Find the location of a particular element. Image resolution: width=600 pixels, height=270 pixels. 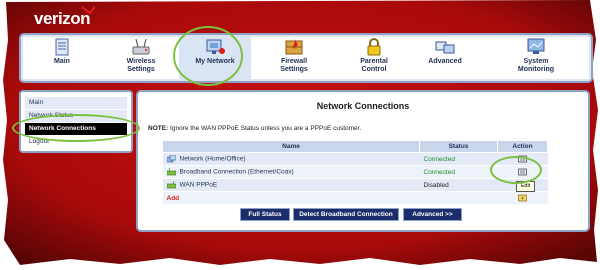

tab-parental-control: Parental Control is located at coordinates (374, 58).